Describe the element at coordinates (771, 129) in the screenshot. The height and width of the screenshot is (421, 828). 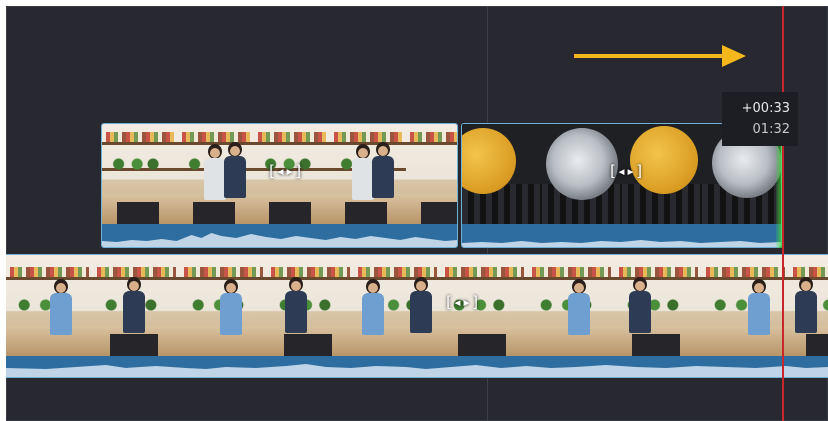
I see `trim-timecode-value: 01:32` at that location.